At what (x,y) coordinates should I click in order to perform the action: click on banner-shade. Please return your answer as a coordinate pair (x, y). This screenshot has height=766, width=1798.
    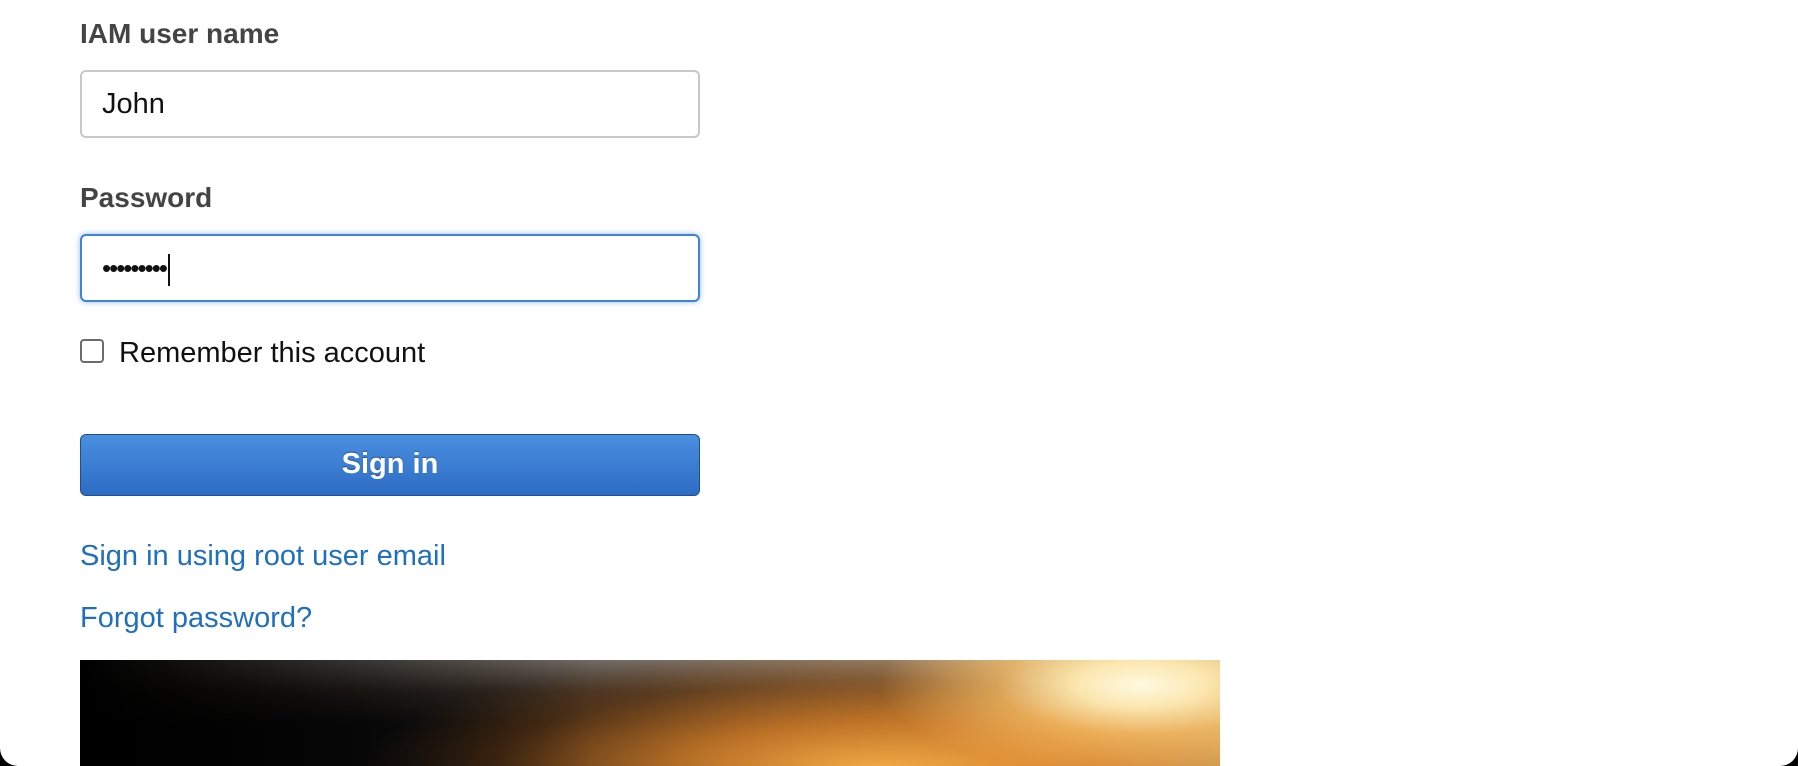
    Looking at the image, I should click on (650, 713).